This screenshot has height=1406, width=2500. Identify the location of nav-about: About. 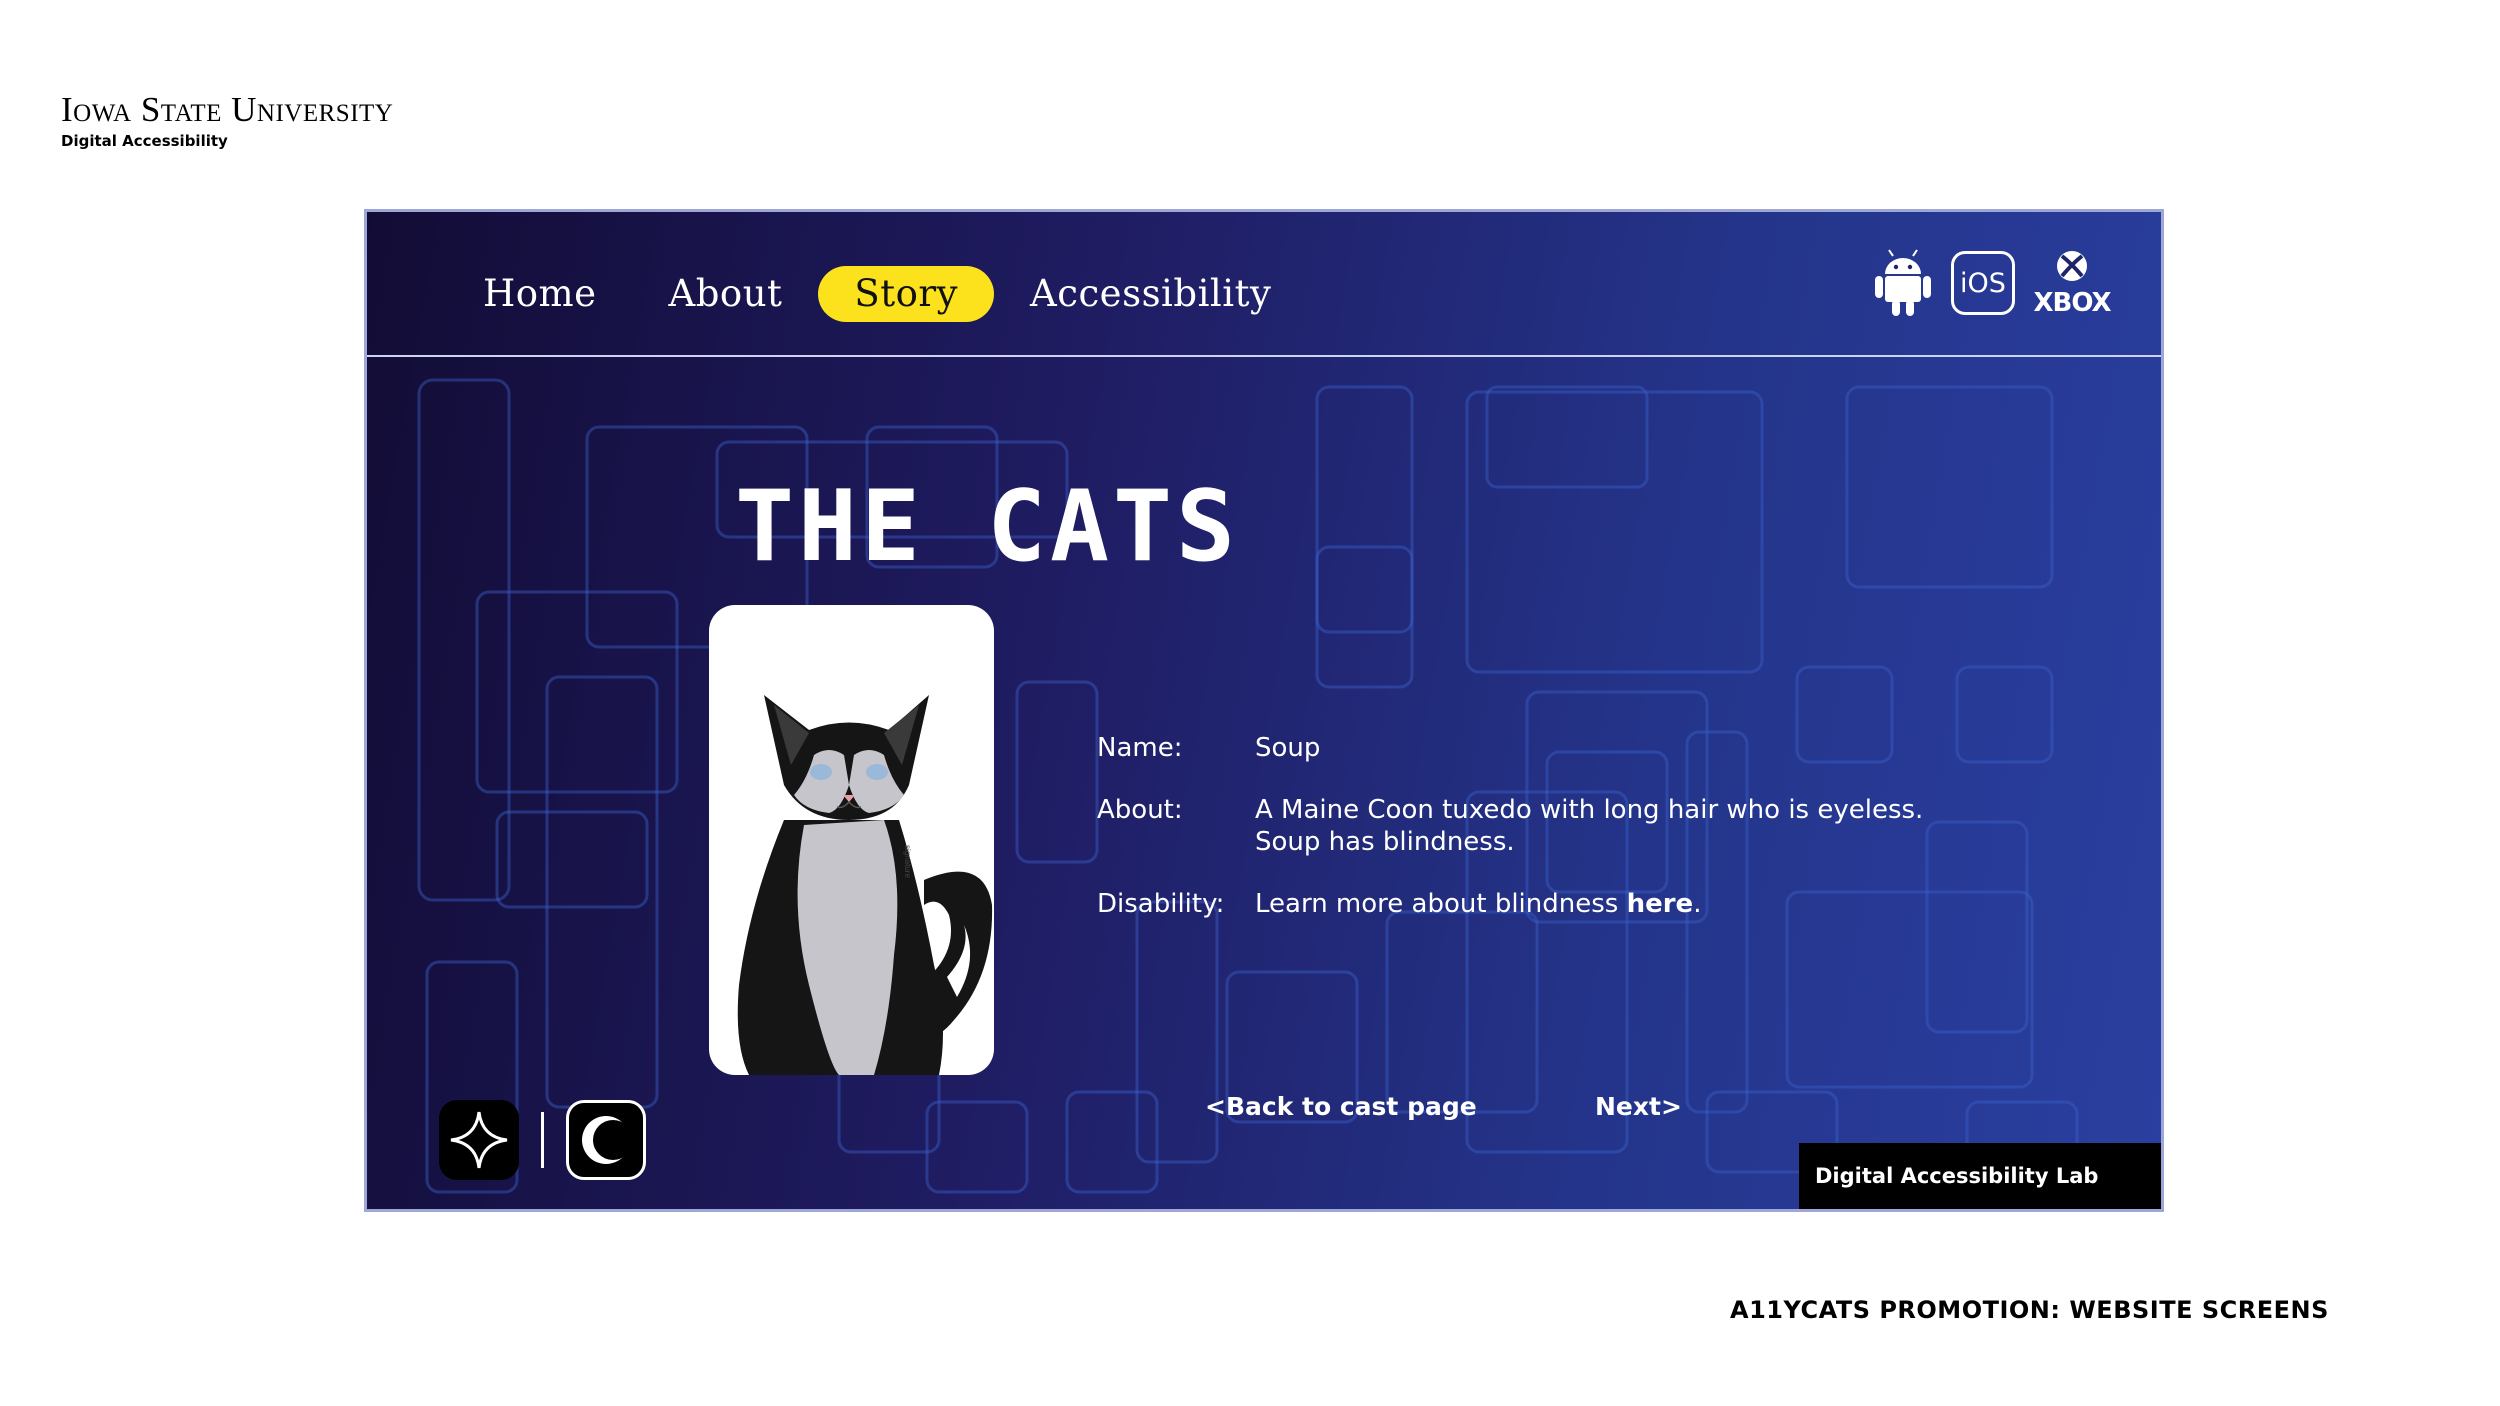
(726, 294).